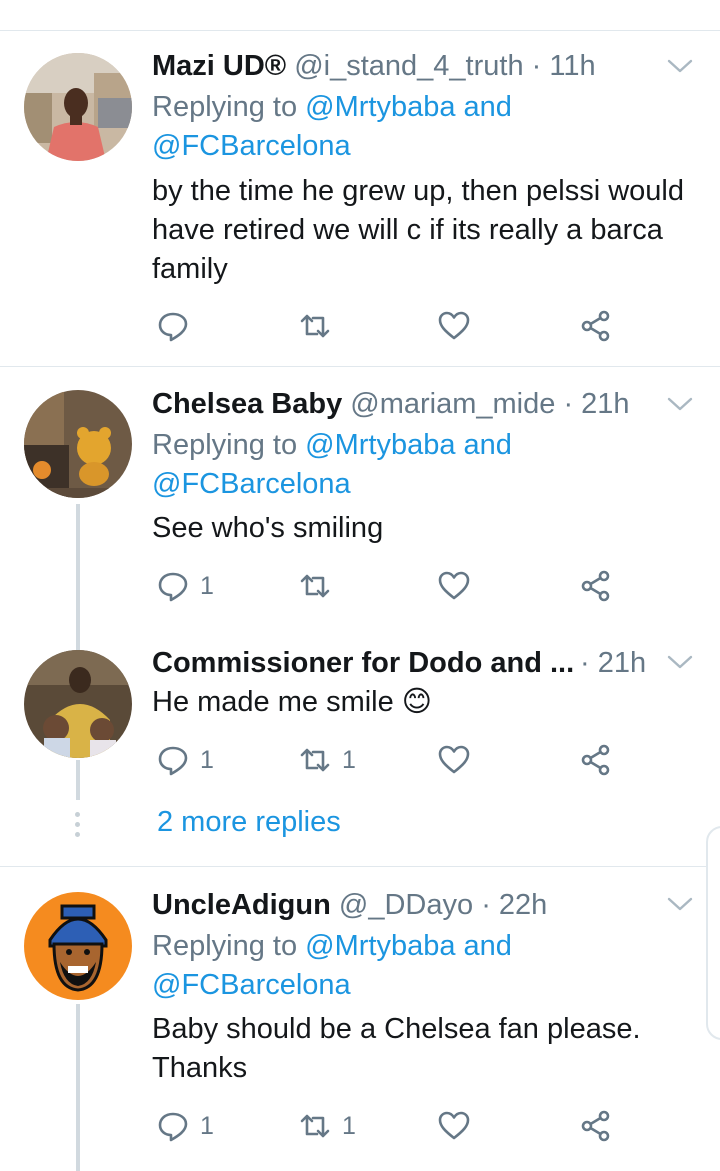 The image size is (720, 1171). What do you see at coordinates (292, 702) in the screenshot?
I see `tweet-text: He made me smile 😊` at bounding box center [292, 702].